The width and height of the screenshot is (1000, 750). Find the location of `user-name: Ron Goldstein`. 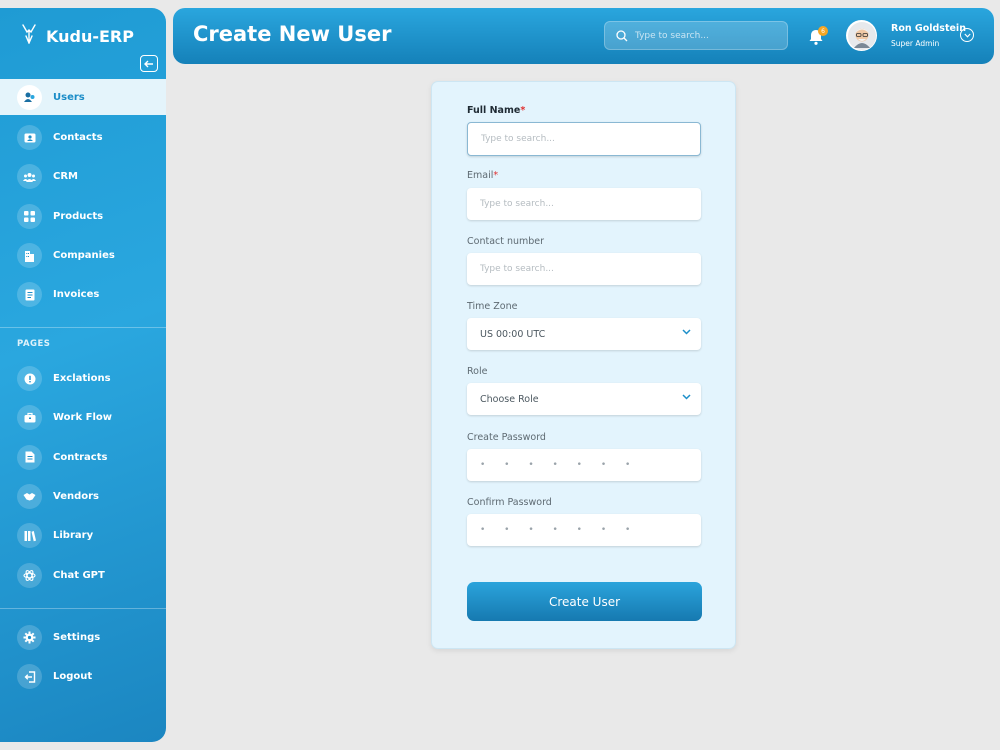

user-name: Ron Goldstein is located at coordinates (928, 28).